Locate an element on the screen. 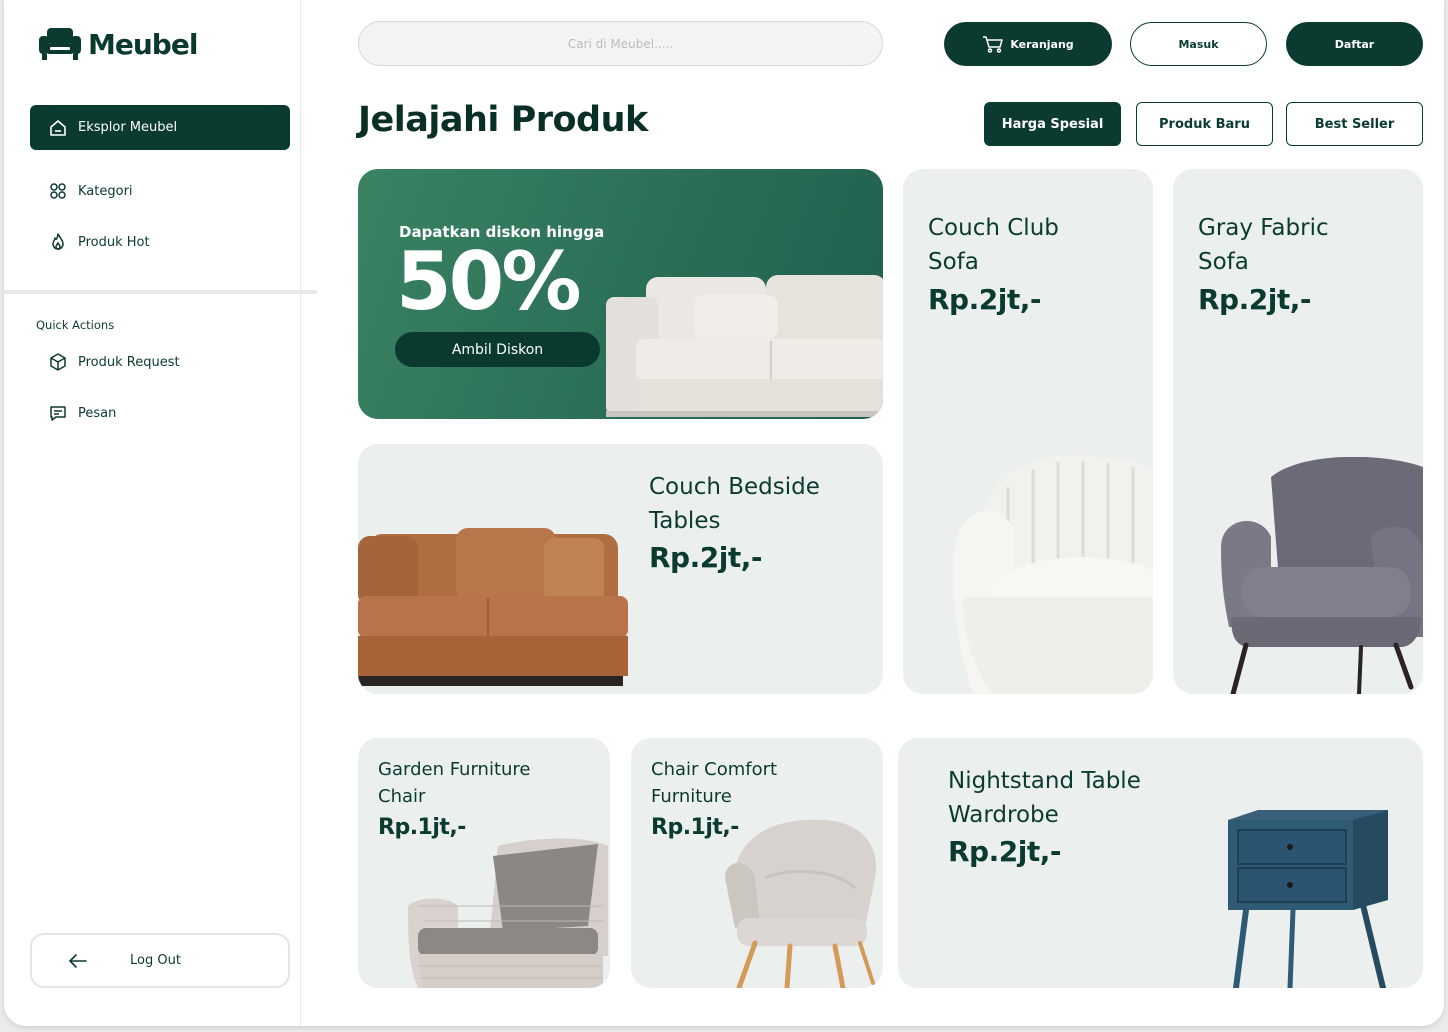 The image size is (1448, 1032). claim-discount-button: Ambil Diskon is located at coordinates (497, 349).